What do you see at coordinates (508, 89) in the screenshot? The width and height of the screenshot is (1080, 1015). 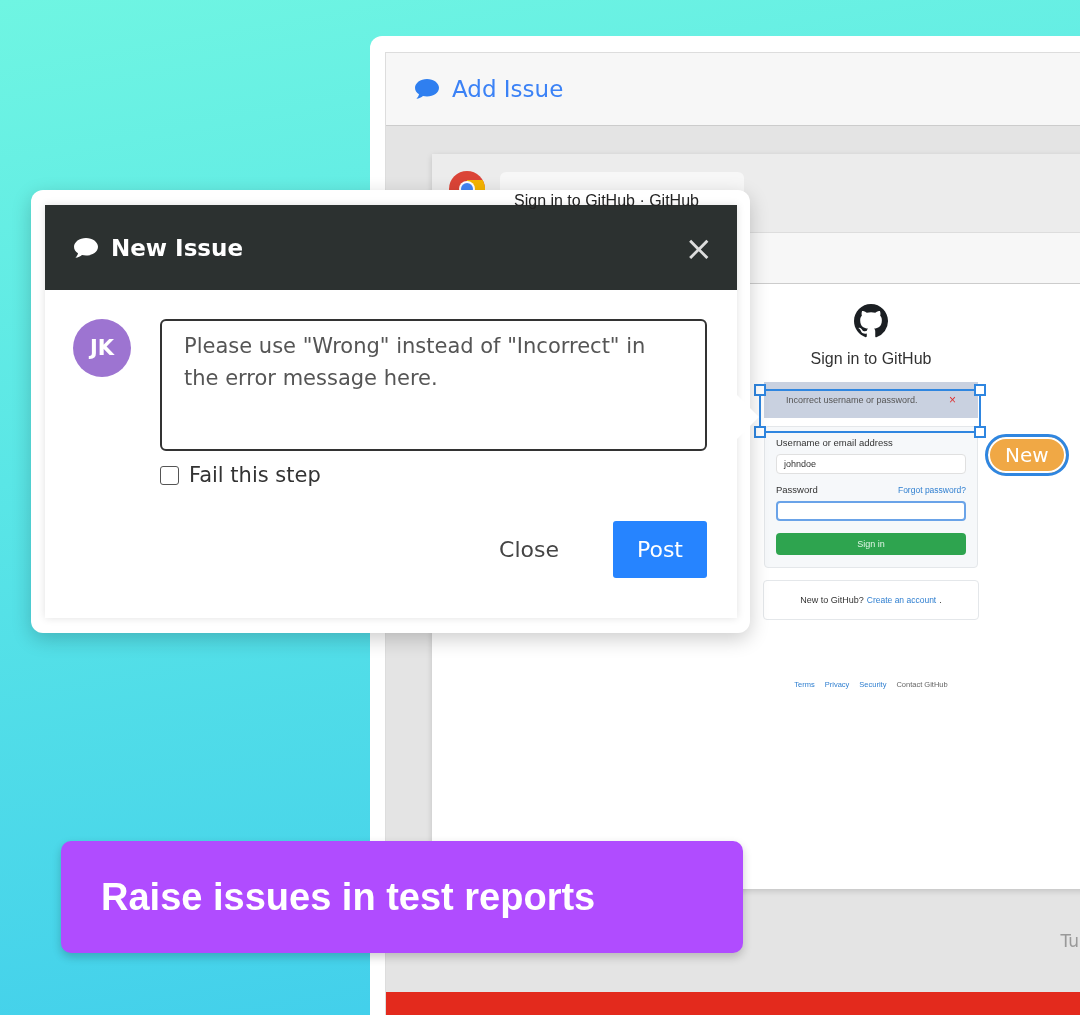 I see `add-issue-link: Add Issue` at bounding box center [508, 89].